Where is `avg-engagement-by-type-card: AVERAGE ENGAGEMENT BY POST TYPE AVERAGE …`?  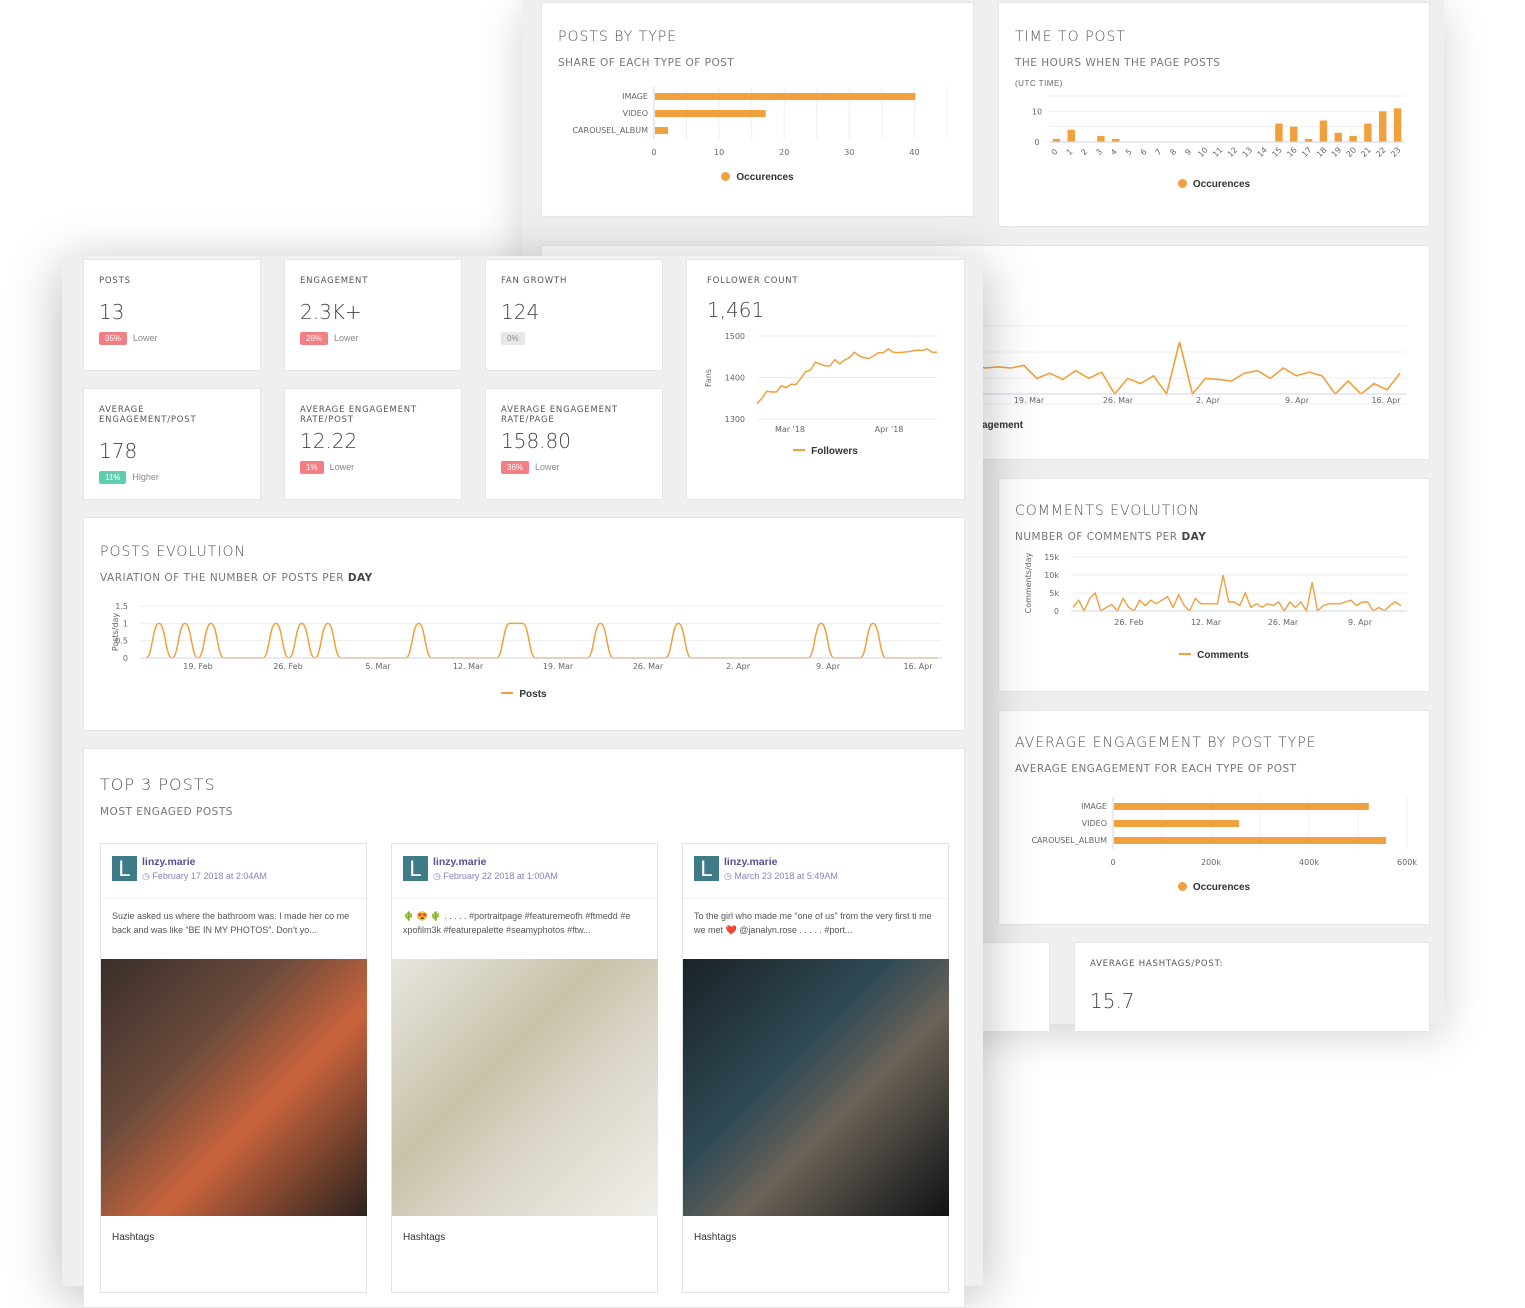
avg-engagement-by-type-card: AVERAGE ENGAGEMENT BY POST TYPE AVERAGE … is located at coordinates (1214, 817).